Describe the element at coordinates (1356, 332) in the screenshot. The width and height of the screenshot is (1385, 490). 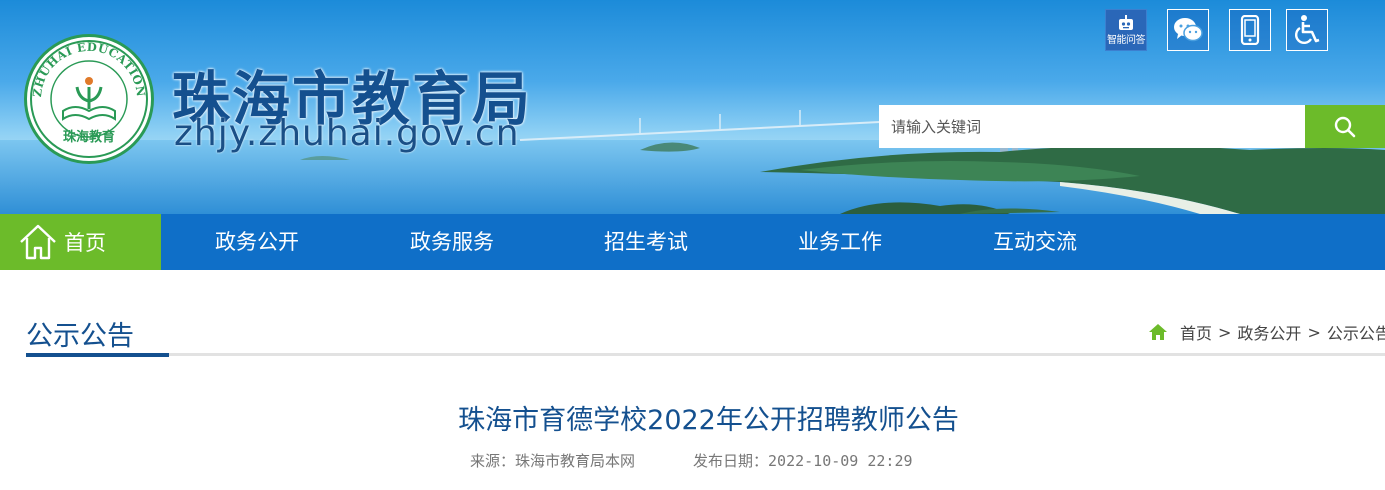
I see `breadcrumb-current: 公示公告` at that location.